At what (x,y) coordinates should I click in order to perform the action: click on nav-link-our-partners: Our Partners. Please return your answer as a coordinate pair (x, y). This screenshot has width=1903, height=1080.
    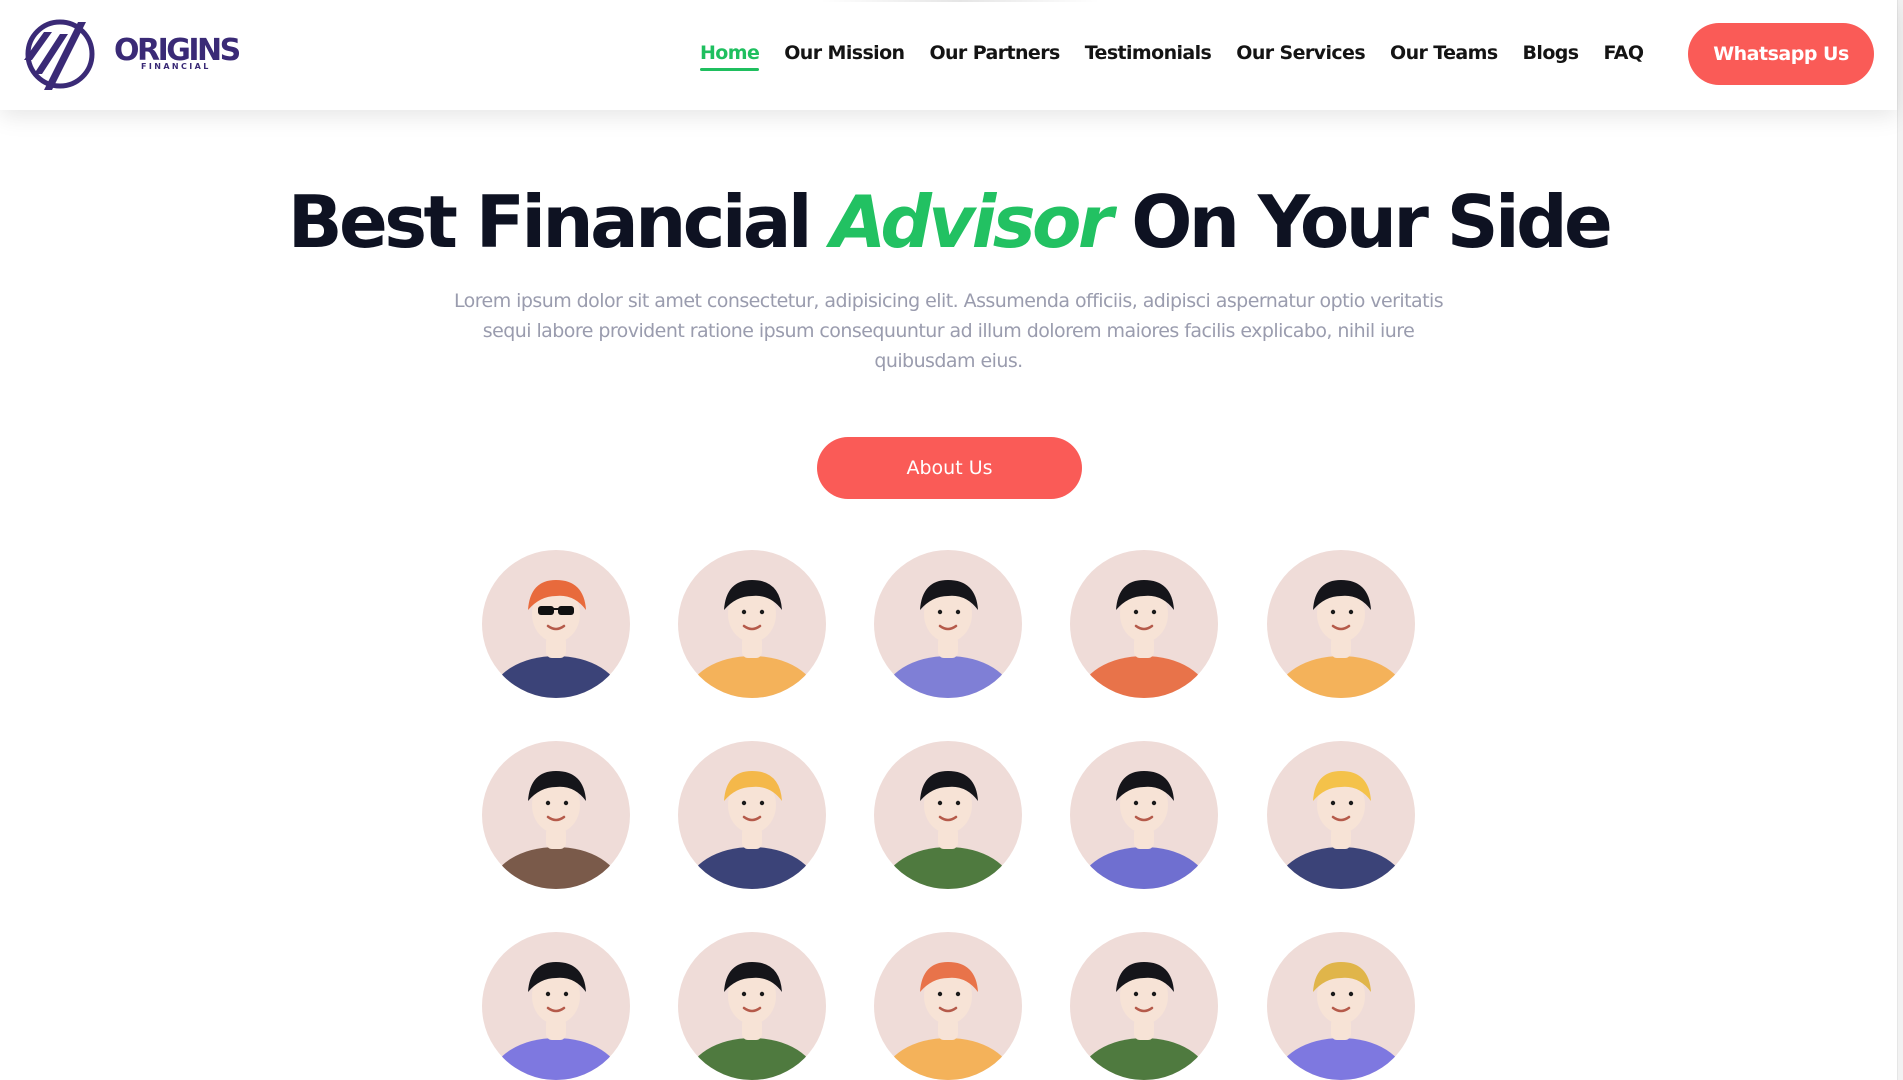
    Looking at the image, I should click on (994, 53).